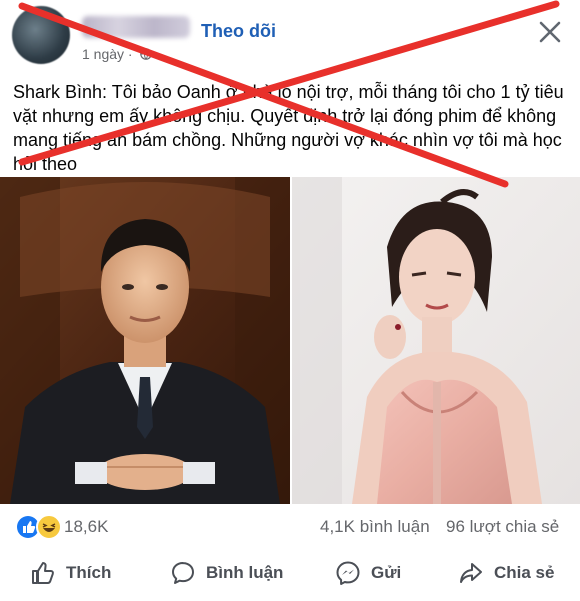  I want to click on comment-label: Bình luận, so click(245, 572).